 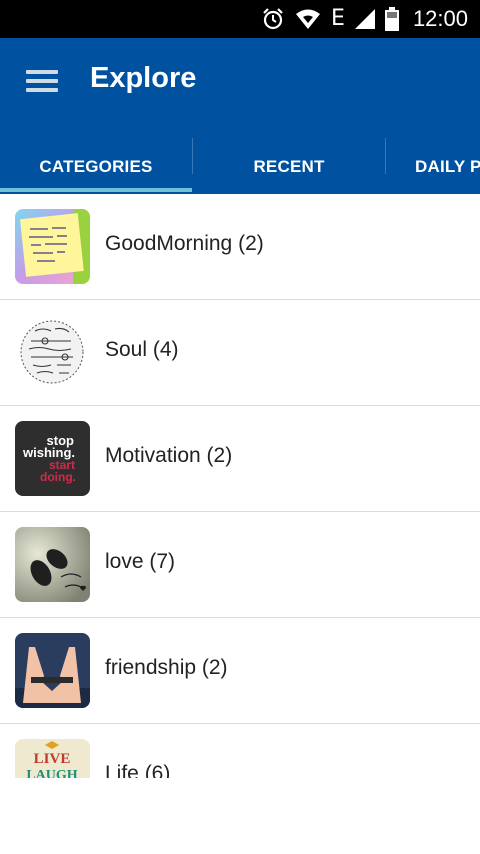 I want to click on tab-categories: CATEGORIES, so click(x=96, y=167).